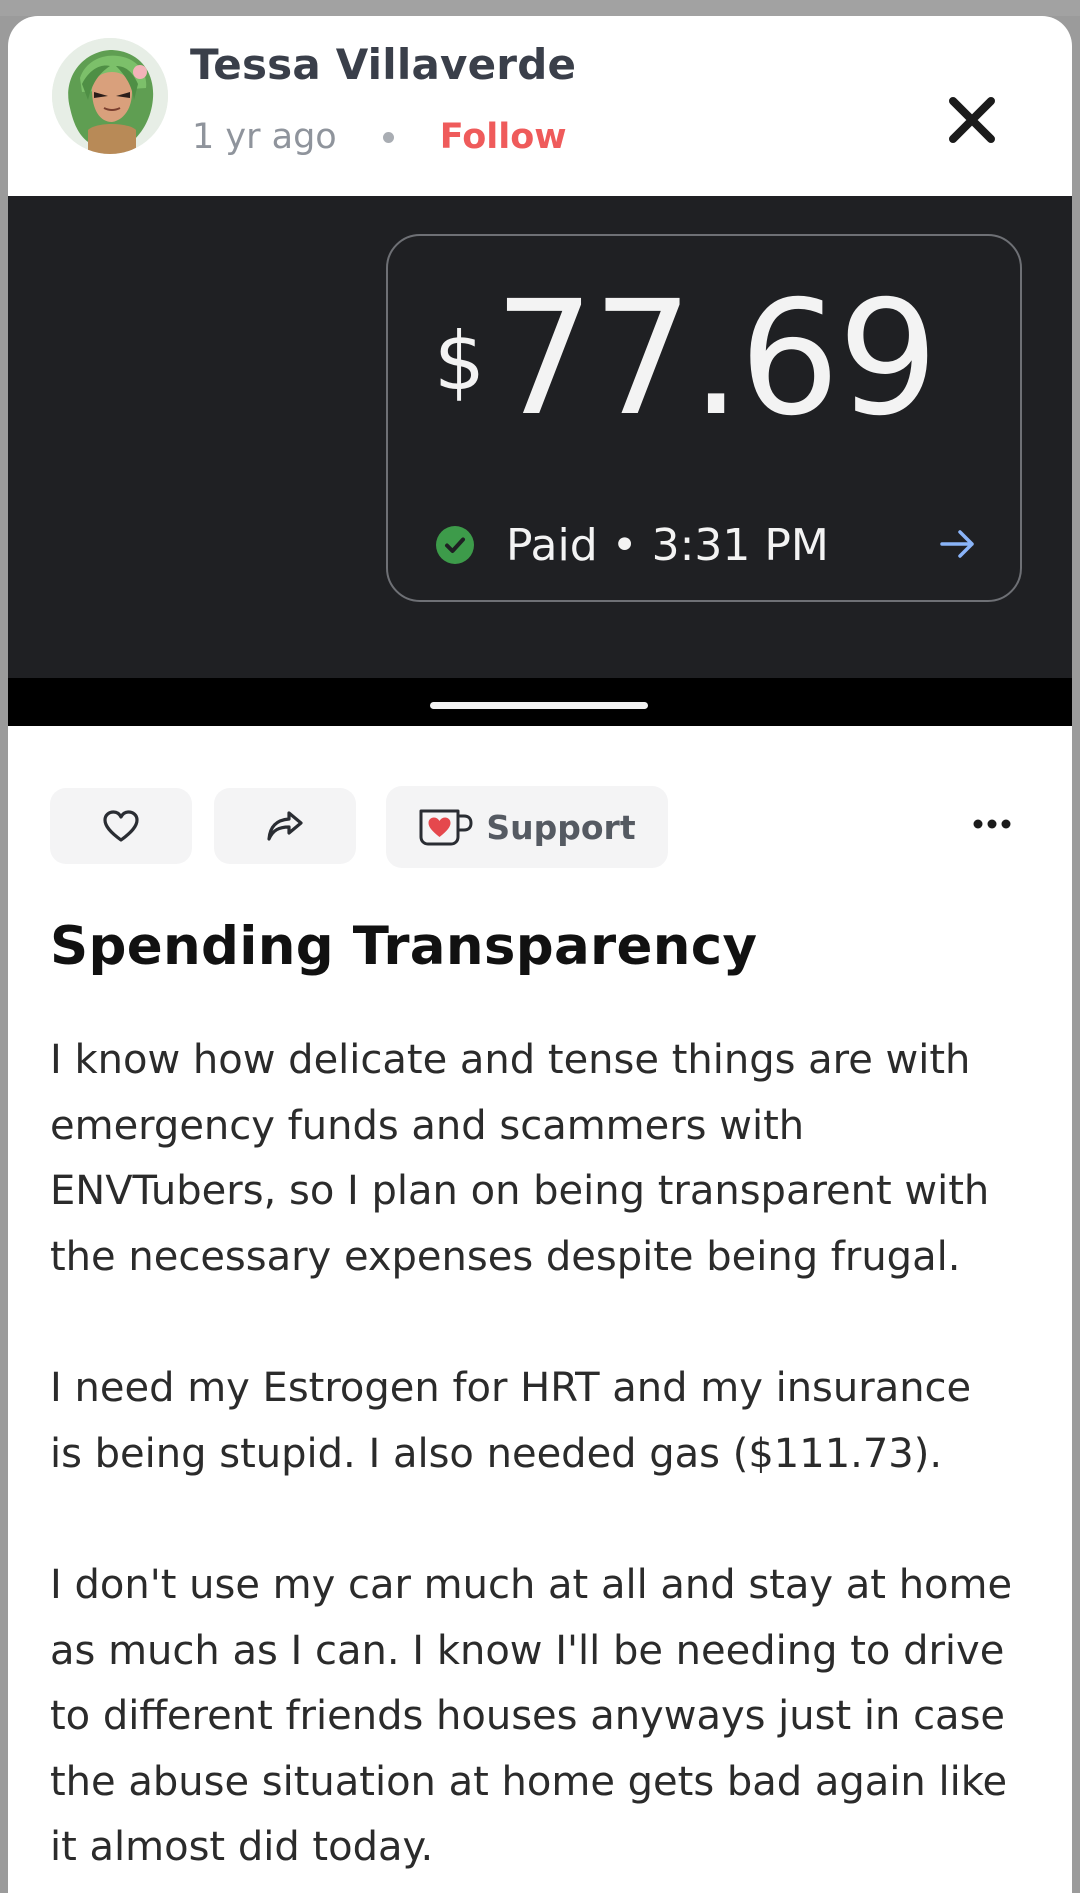  Describe the element at coordinates (539, 705) in the screenshot. I see `home-indicator` at that location.